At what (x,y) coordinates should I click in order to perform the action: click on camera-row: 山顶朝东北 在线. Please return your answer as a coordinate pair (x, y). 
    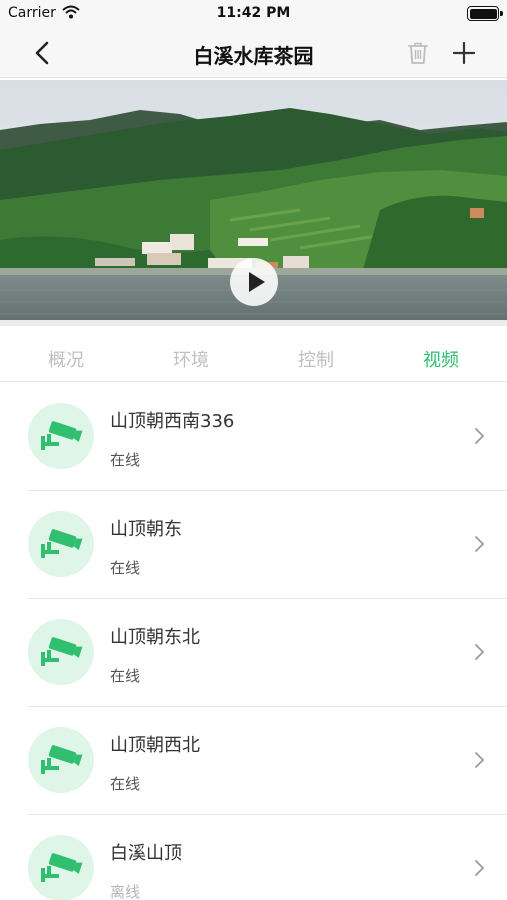
    Looking at the image, I should click on (253, 653).